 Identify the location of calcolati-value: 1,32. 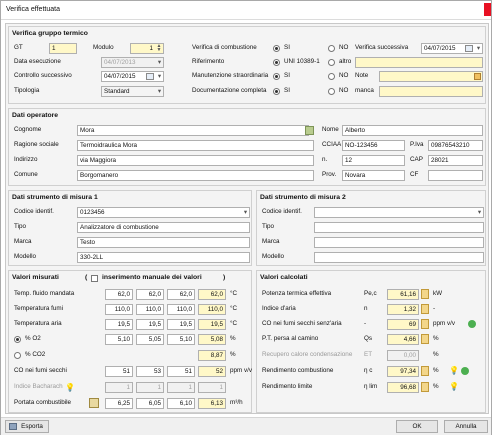
(403, 309).